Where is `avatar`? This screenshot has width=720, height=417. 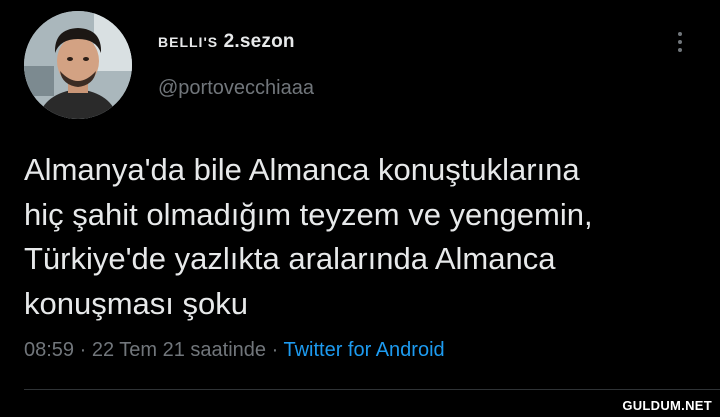
avatar is located at coordinates (78, 65).